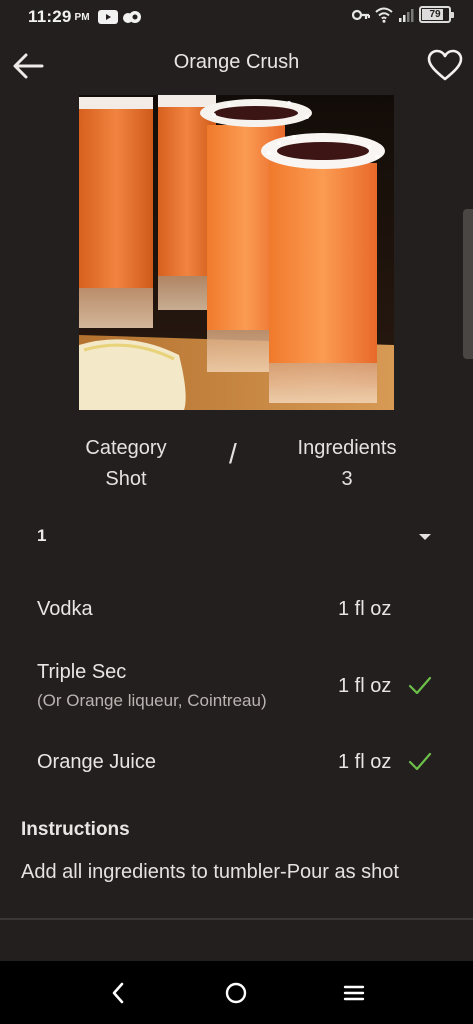  What do you see at coordinates (131, 17) in the screenshot?
I see `cloud-sync-icon` at bounding box center [131, 17].